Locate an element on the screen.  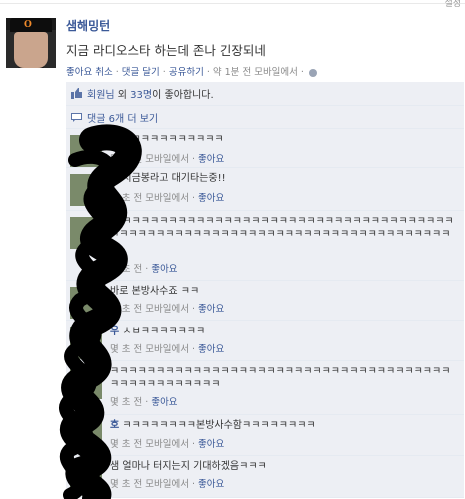
avatar-face is located at coordinates (31, 50).